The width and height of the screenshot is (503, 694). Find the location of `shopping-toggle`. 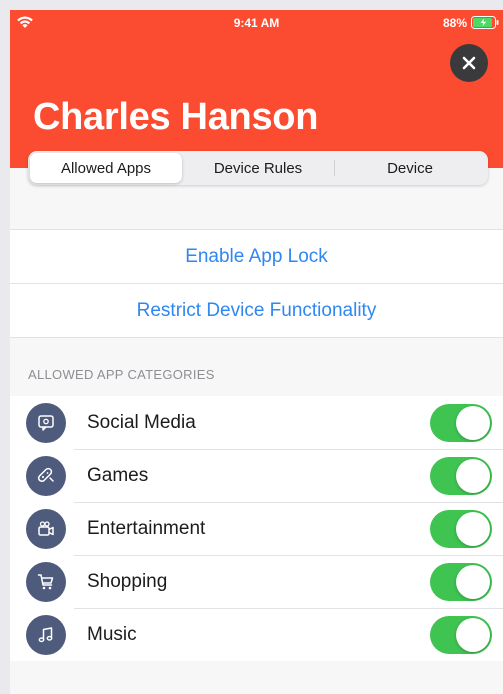

shopping-toggle is located at coordinates (461, 581).